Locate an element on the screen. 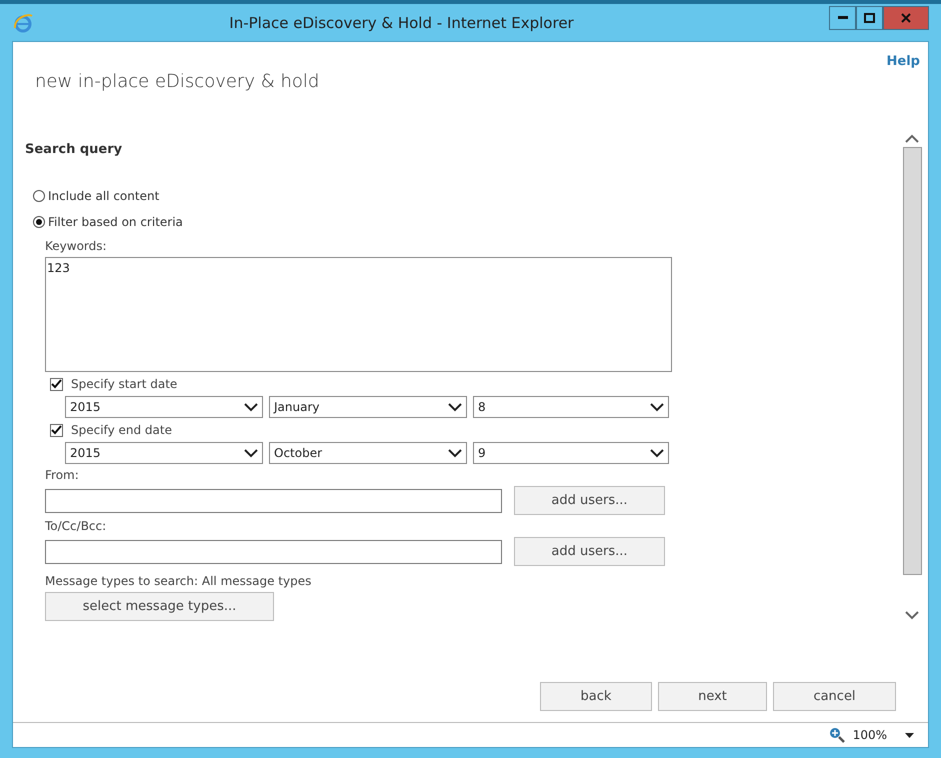 The image size is (941, 758). close-button is located at coordinates (906, 18).